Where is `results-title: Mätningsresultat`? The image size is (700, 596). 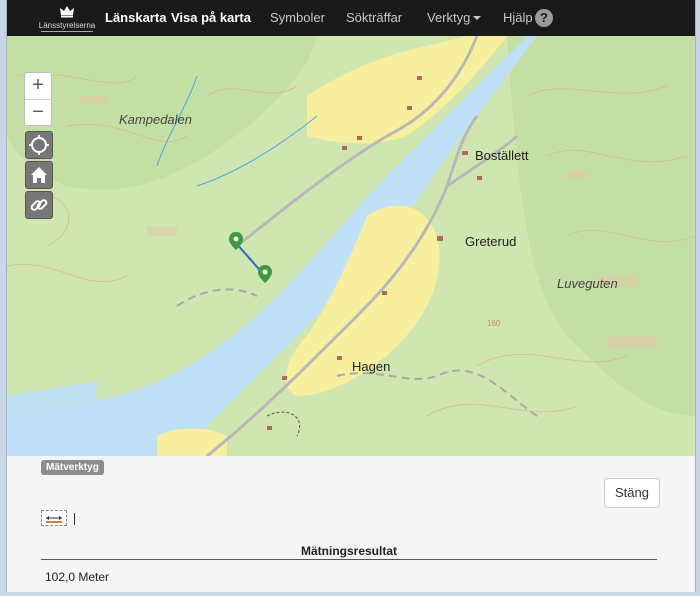
results-title: Mätningsresultat is located at coordinates (348, 551).